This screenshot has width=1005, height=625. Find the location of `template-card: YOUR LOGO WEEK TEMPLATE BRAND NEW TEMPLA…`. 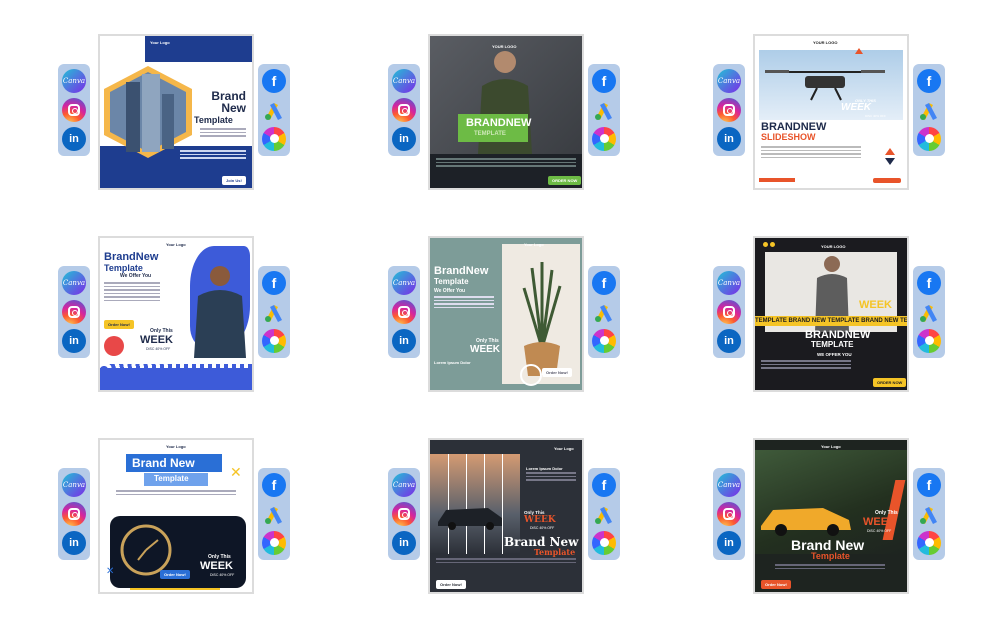

template-card: YOUR LOGO WEEK TEMPLATE BRAND NEW TEMPLA… is located at coordinates (831, 314).